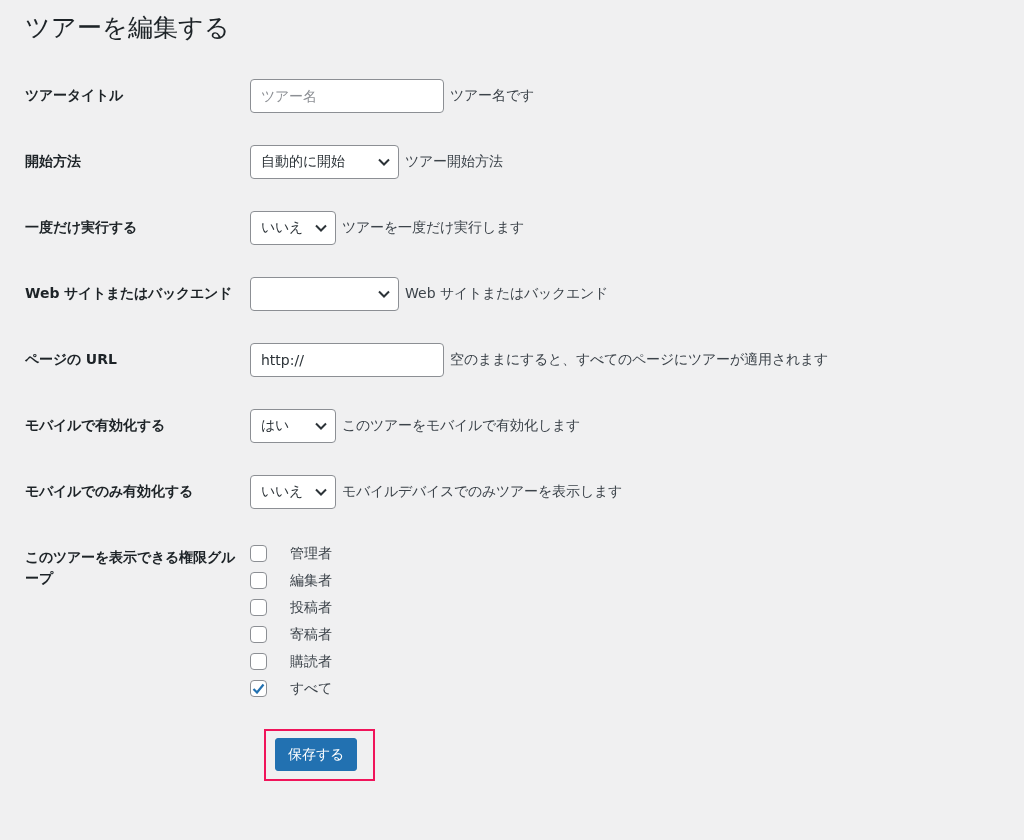 This screenshot has height=840, width=1024. What do you see at coordinates (129, 293) in the screenshot?
I see `field-label: Web サイトまたはバックエンド` at bounding box center [129, 293].